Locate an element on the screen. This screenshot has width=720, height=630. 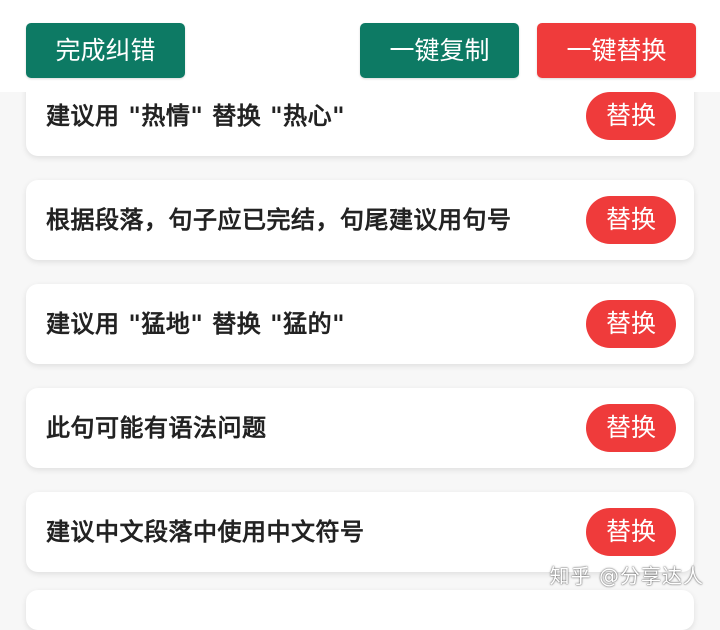
watermark: 知乎 @分享达人 is located at coordinates (626, 576).